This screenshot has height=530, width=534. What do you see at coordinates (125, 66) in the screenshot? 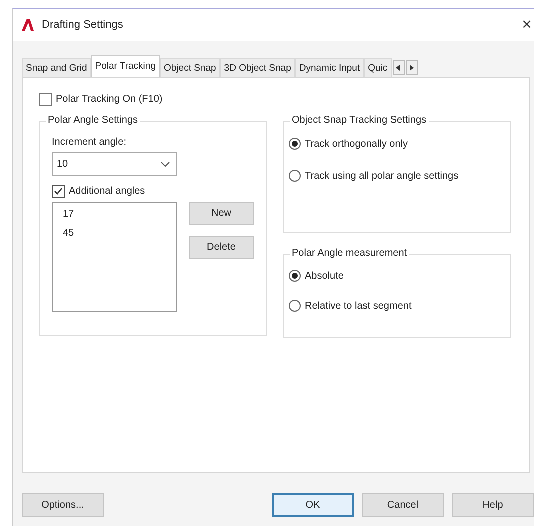
I see `tab: Polar Tracking` at bounding box center [125, 66].